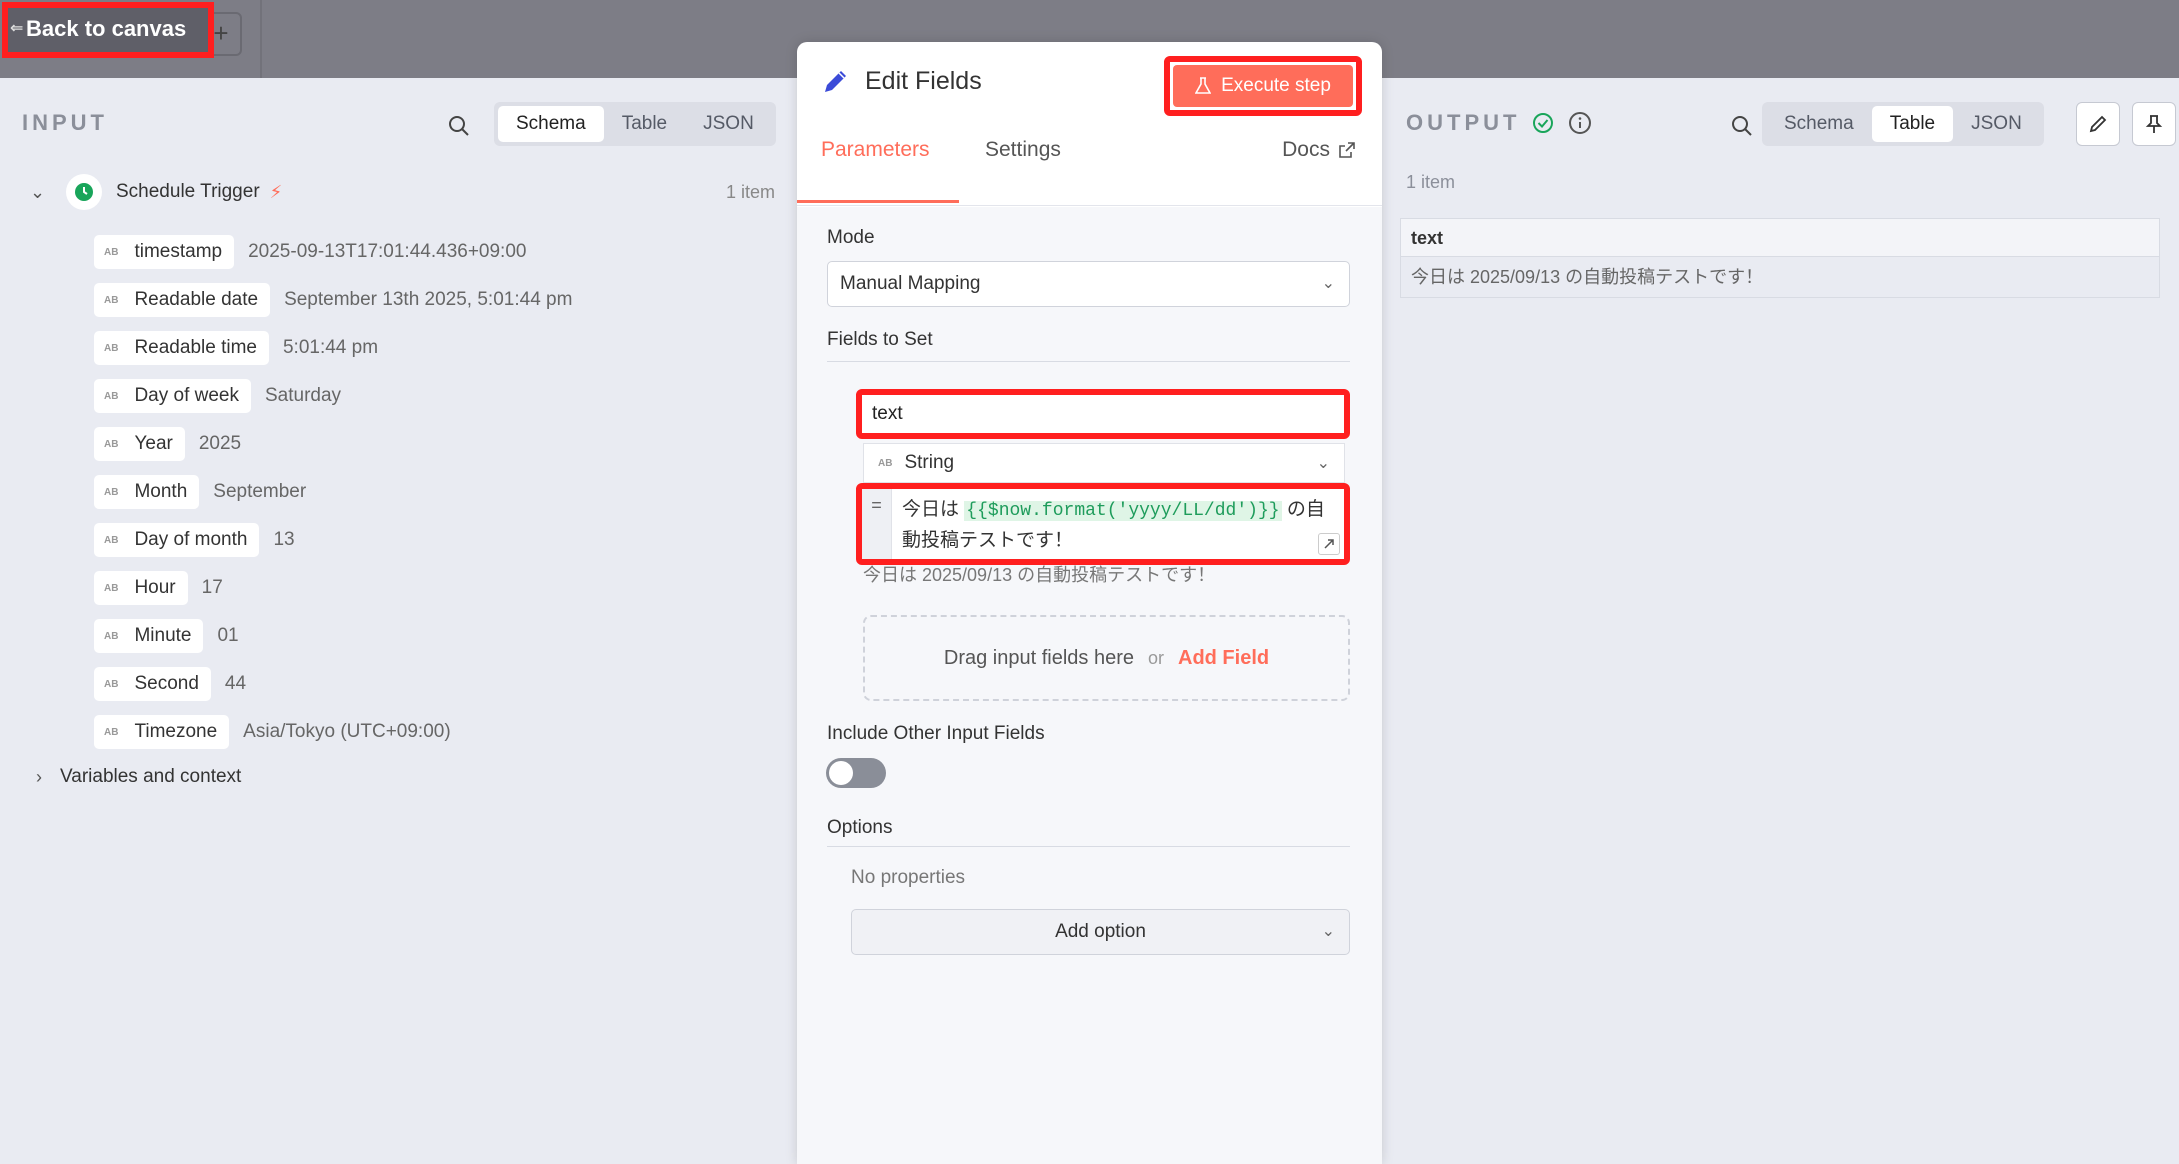  I want to click on schema-field: AB Year 2025, so click(333, 444).